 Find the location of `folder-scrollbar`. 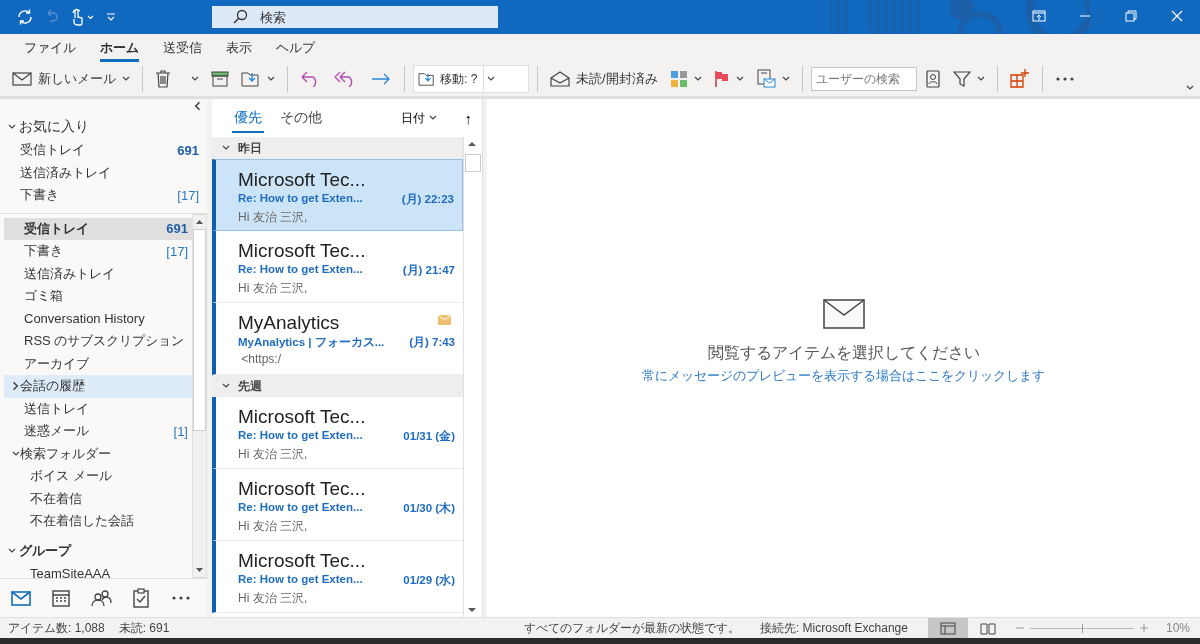

folder-scrollbar is located at coordinates (199, 395).